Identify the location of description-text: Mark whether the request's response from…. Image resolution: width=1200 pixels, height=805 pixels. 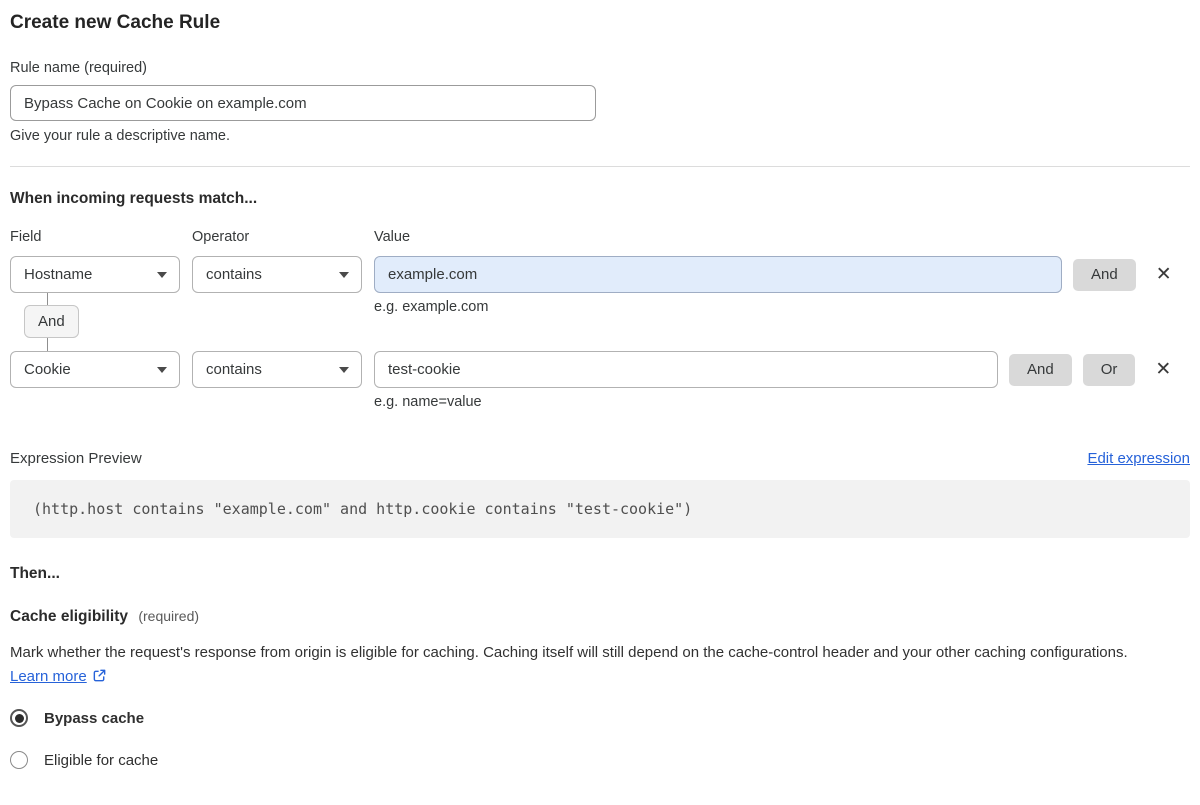
(569, 652).